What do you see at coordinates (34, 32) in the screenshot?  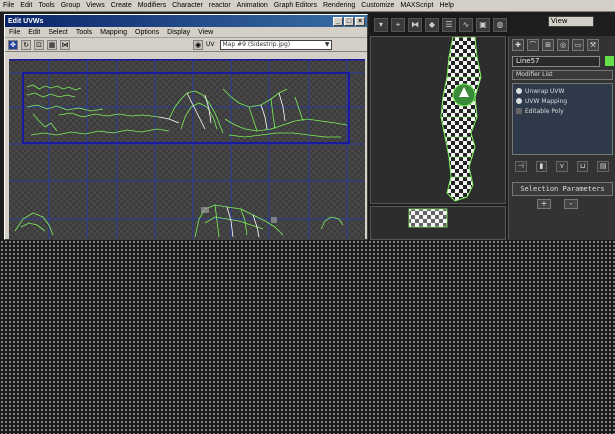 I see `uvw-menu-edit: Edit` at bounding box center [34, 32].